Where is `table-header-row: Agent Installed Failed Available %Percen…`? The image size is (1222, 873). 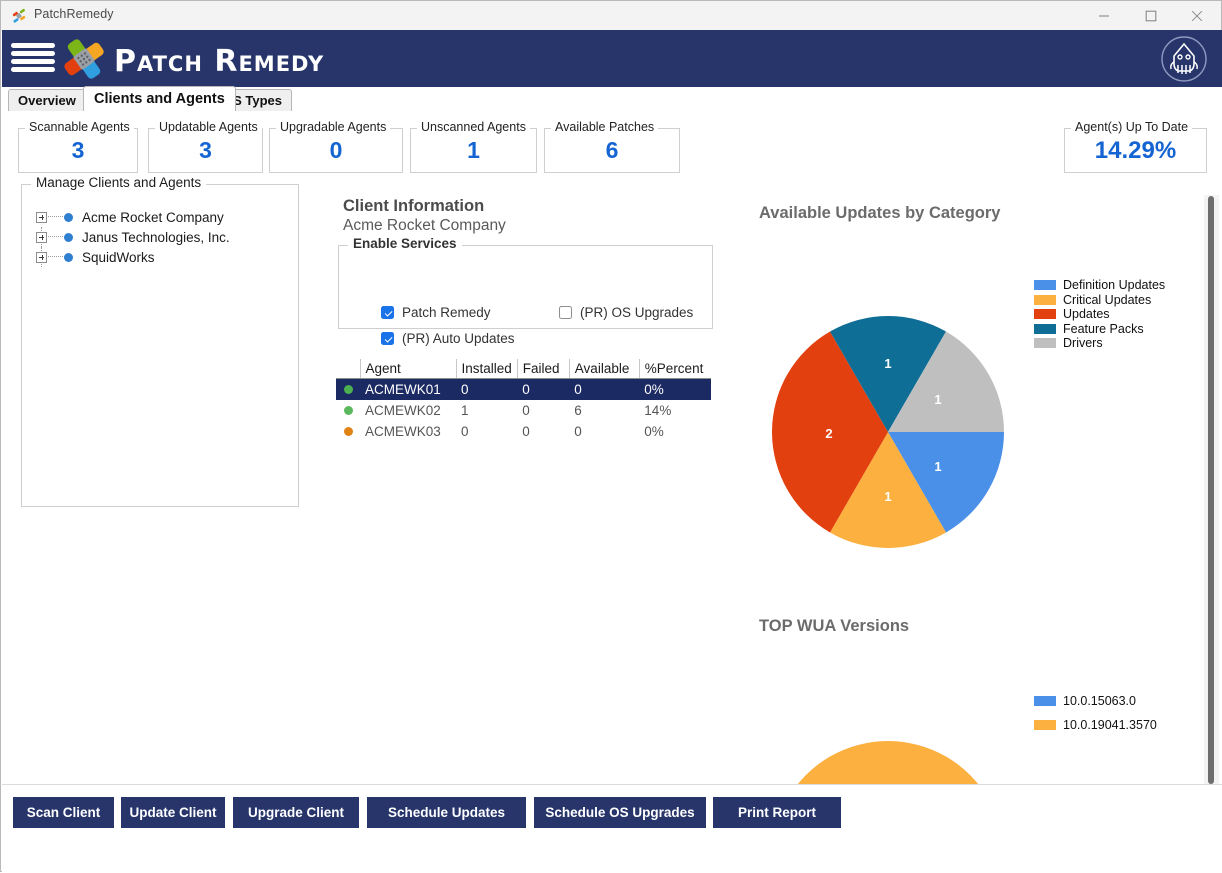 table-header-row: Agent Installed Failed Available %Percen… is located at coordinates (524, 369).